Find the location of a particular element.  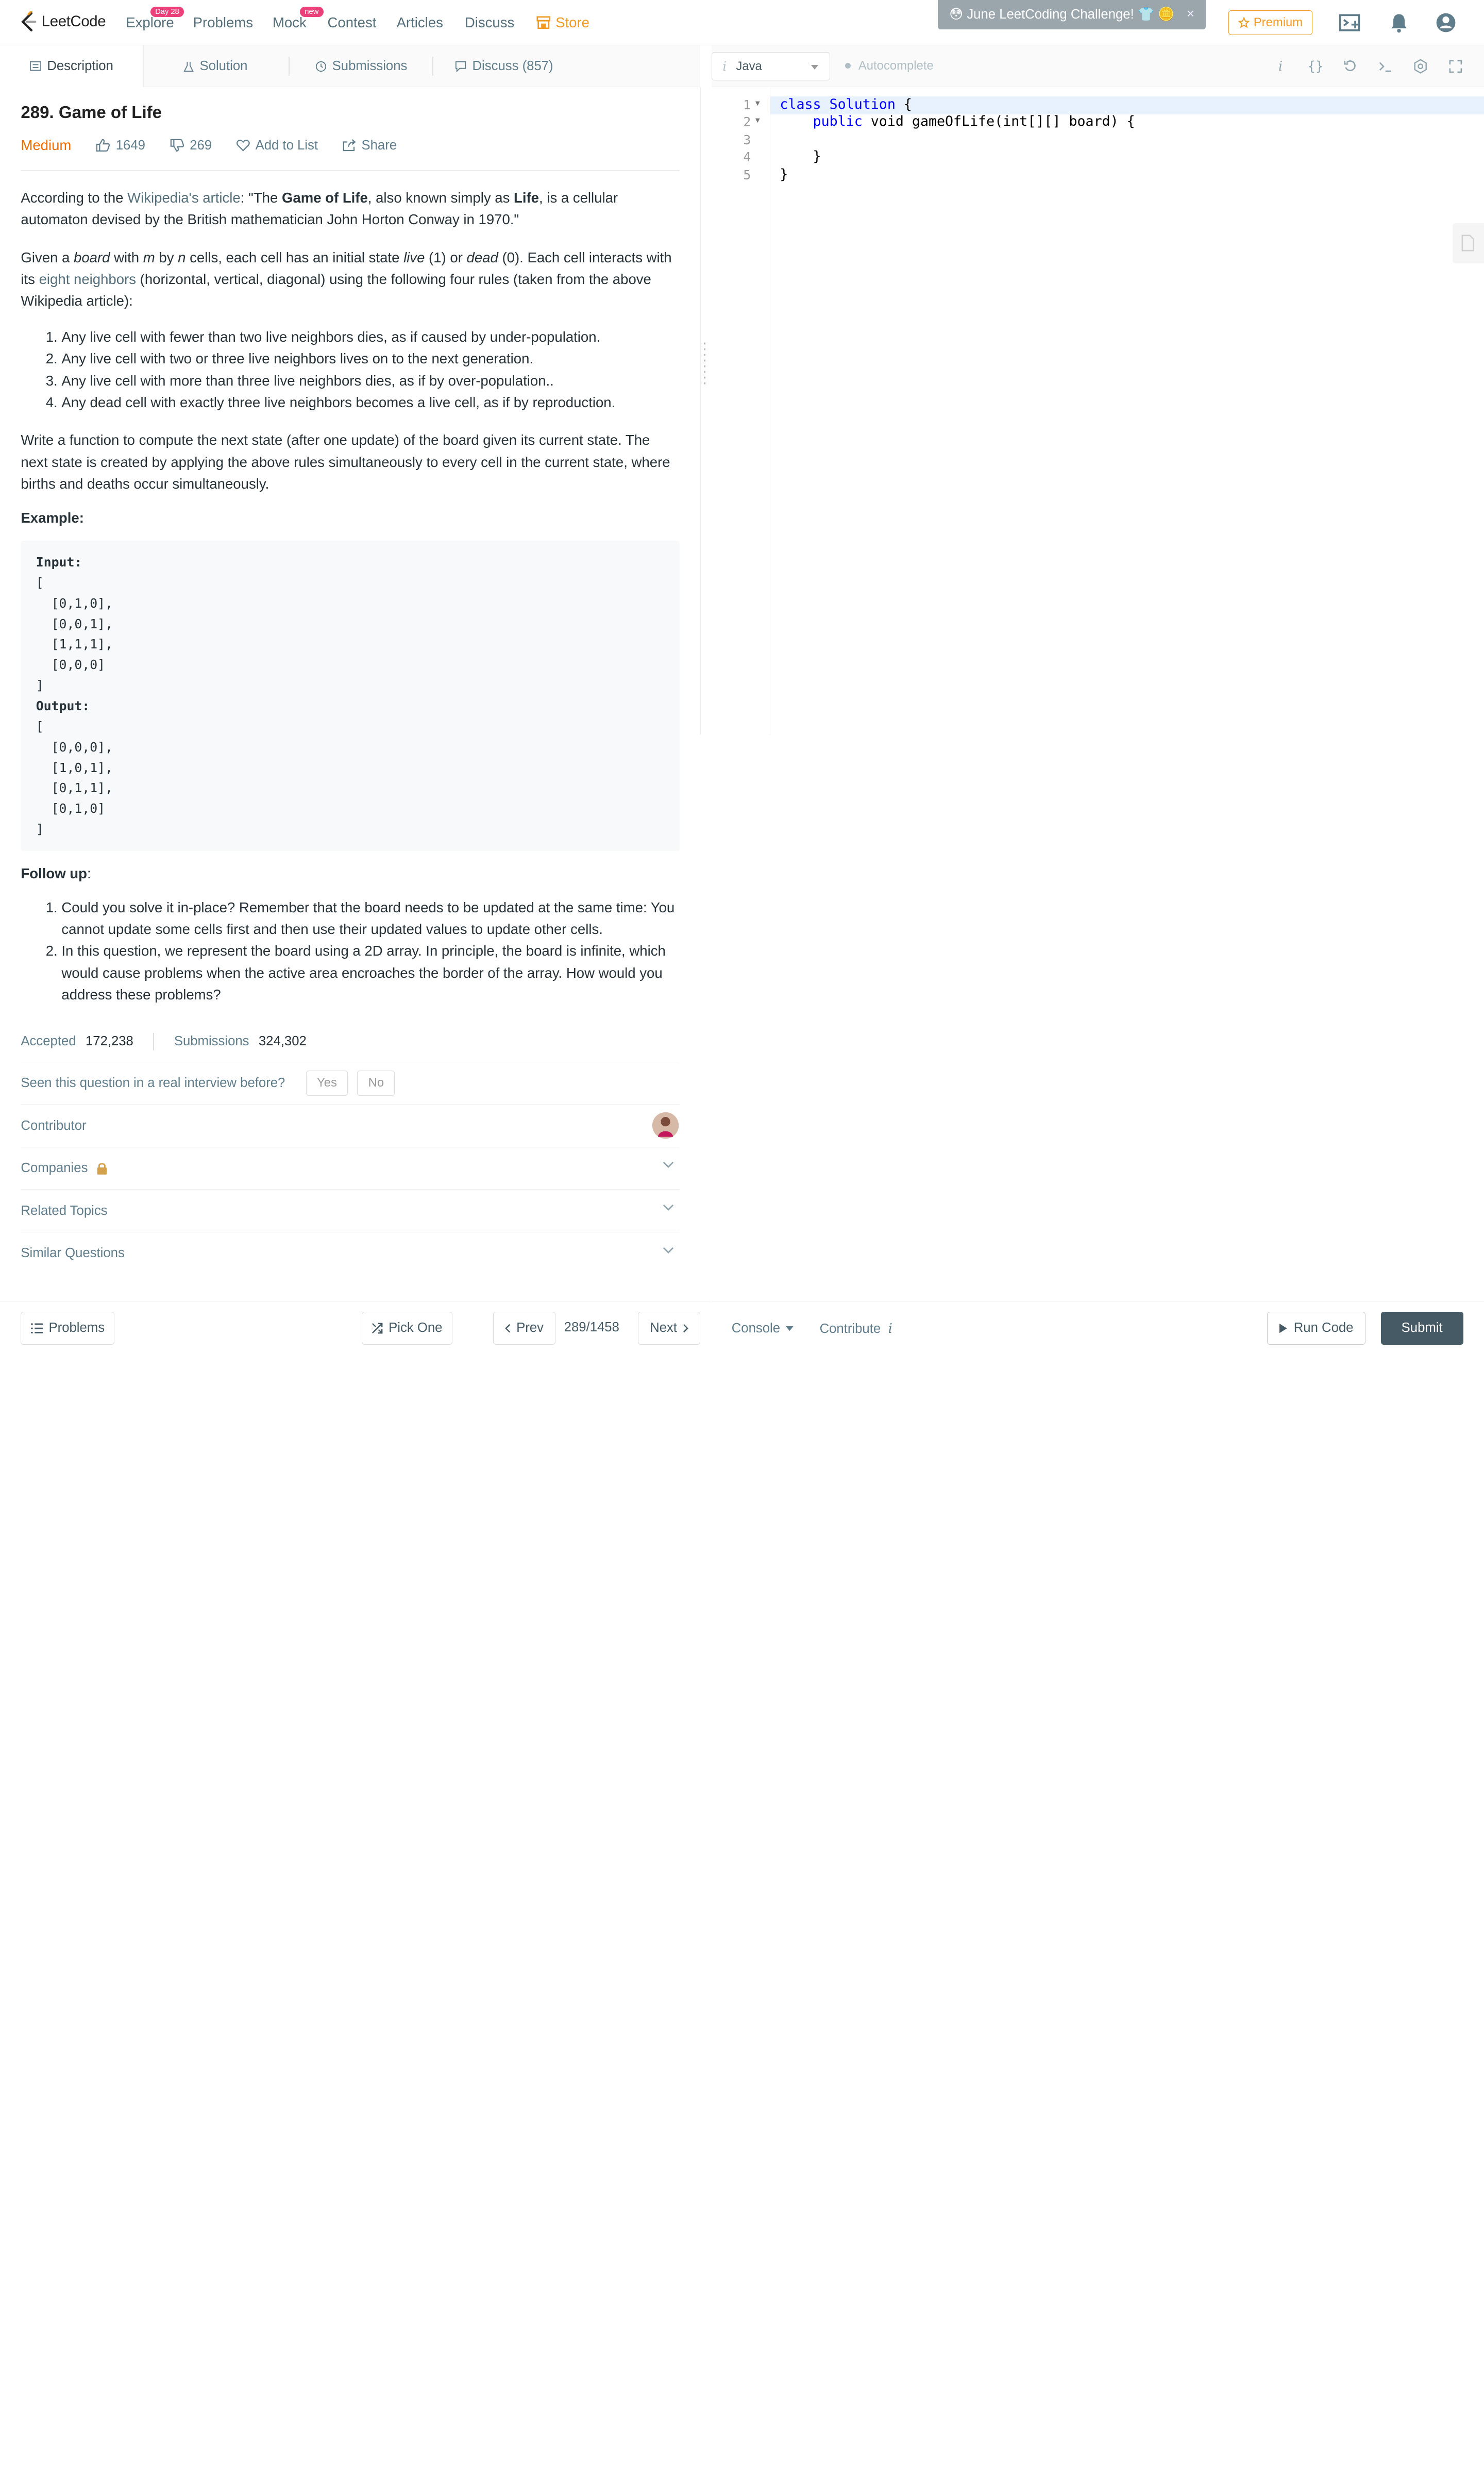

related-topics-row: Related Topics is located at coordinates (350, 1211).